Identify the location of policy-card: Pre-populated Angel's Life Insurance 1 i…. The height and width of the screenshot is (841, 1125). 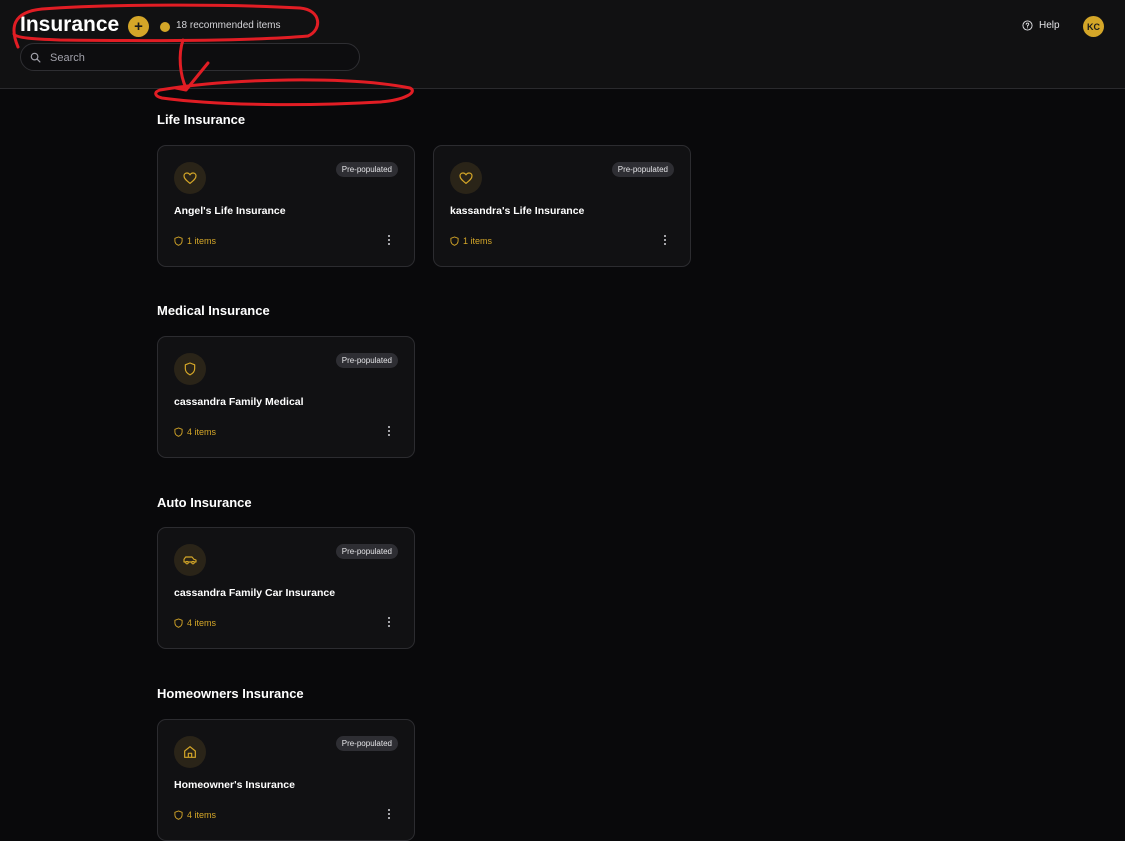
(286, 206).